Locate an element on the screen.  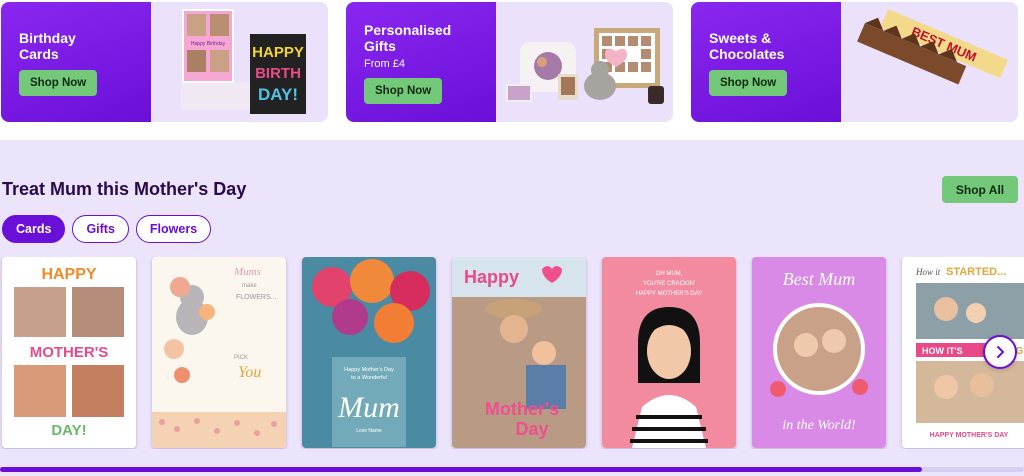
shop-all-button: Shop All is located at coordinates (980, 189).